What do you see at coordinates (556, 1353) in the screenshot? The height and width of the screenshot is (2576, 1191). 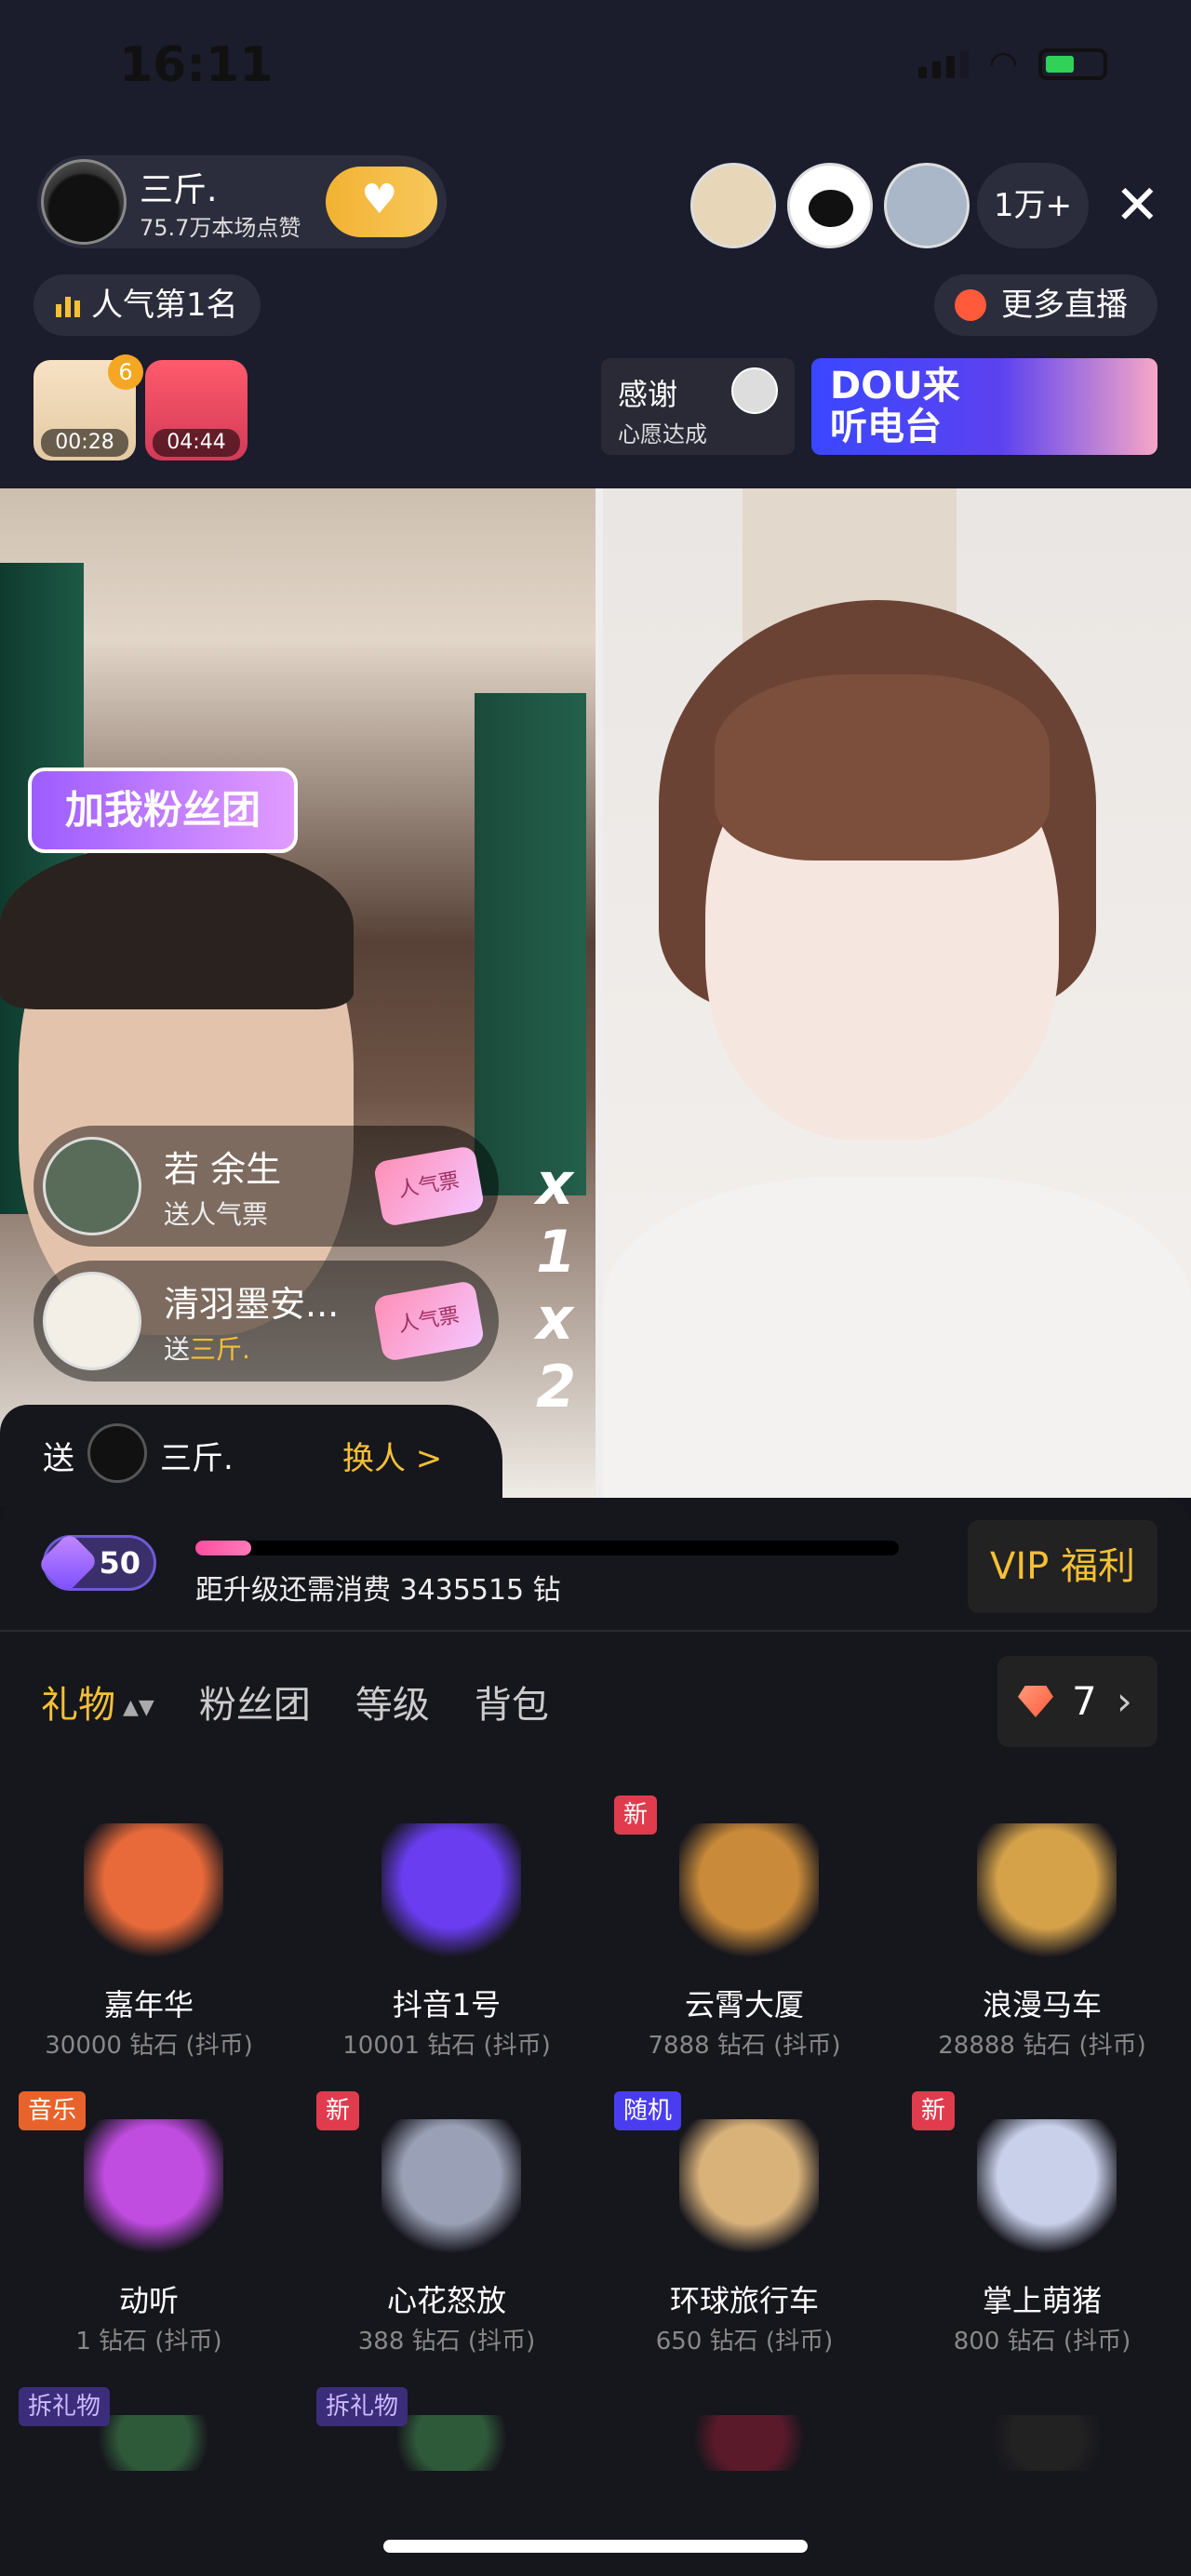 I see `gift-count: x 2` at bounding box center [556, 1353].